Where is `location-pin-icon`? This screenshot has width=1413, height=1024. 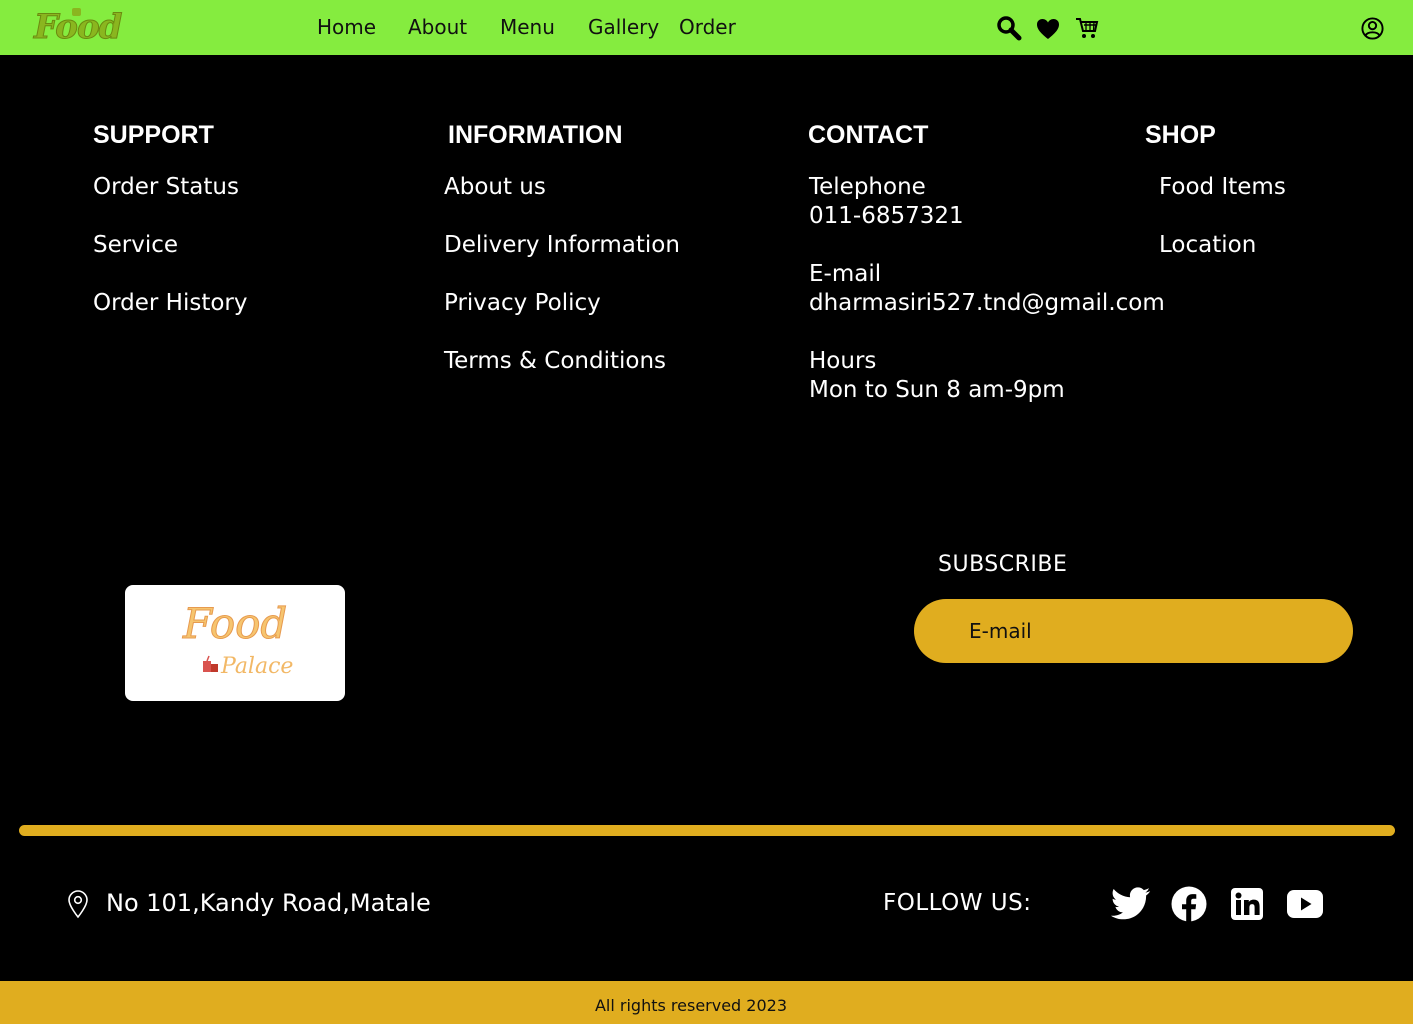
location-pin-icon is located at coordinates (78, 904).